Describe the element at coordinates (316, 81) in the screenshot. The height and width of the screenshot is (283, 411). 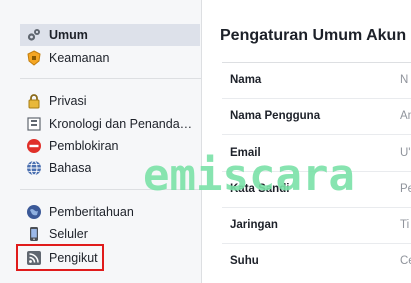
I see `settings-row-nama: Nama N` at that location.